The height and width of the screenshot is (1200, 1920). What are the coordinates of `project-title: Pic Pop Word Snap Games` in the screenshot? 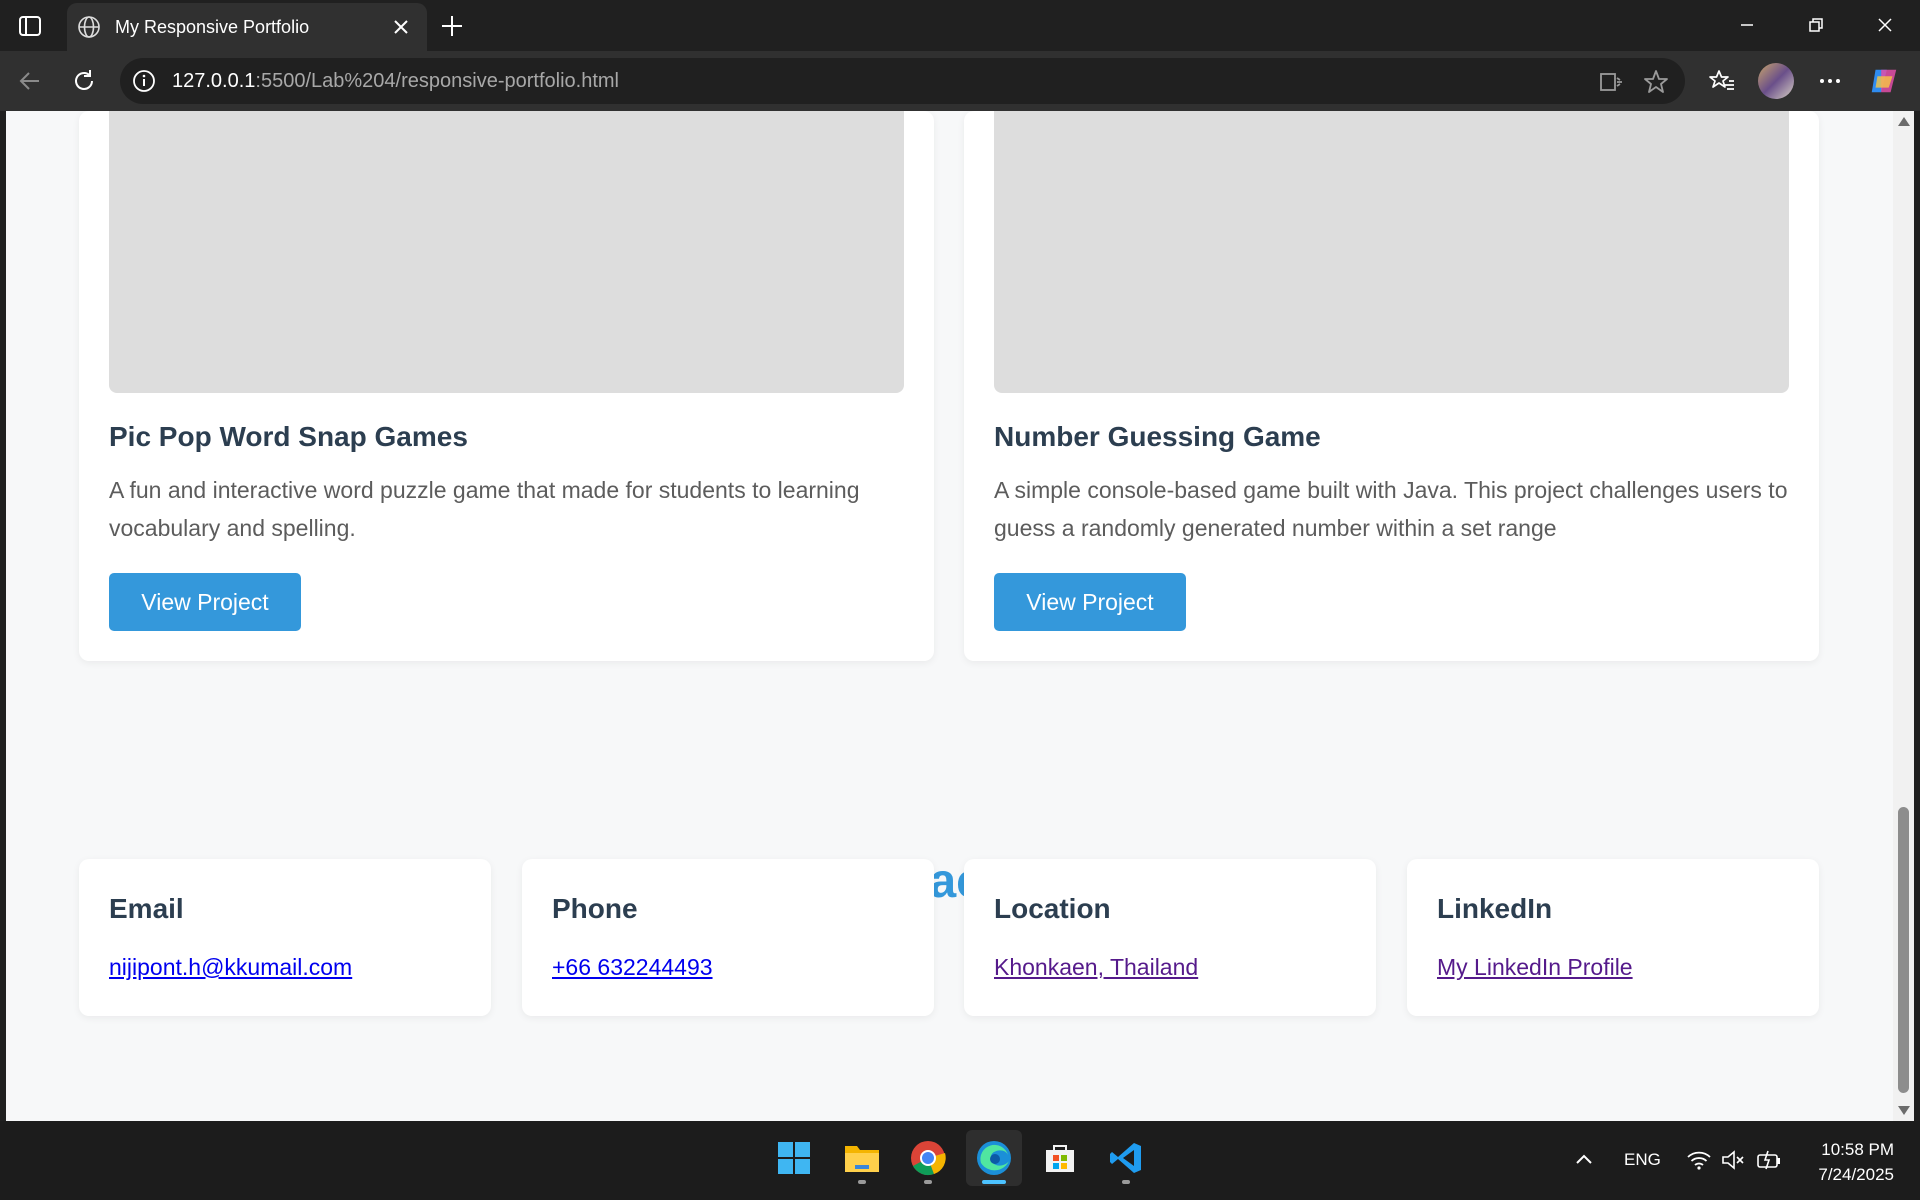 It's located at (288, 436).